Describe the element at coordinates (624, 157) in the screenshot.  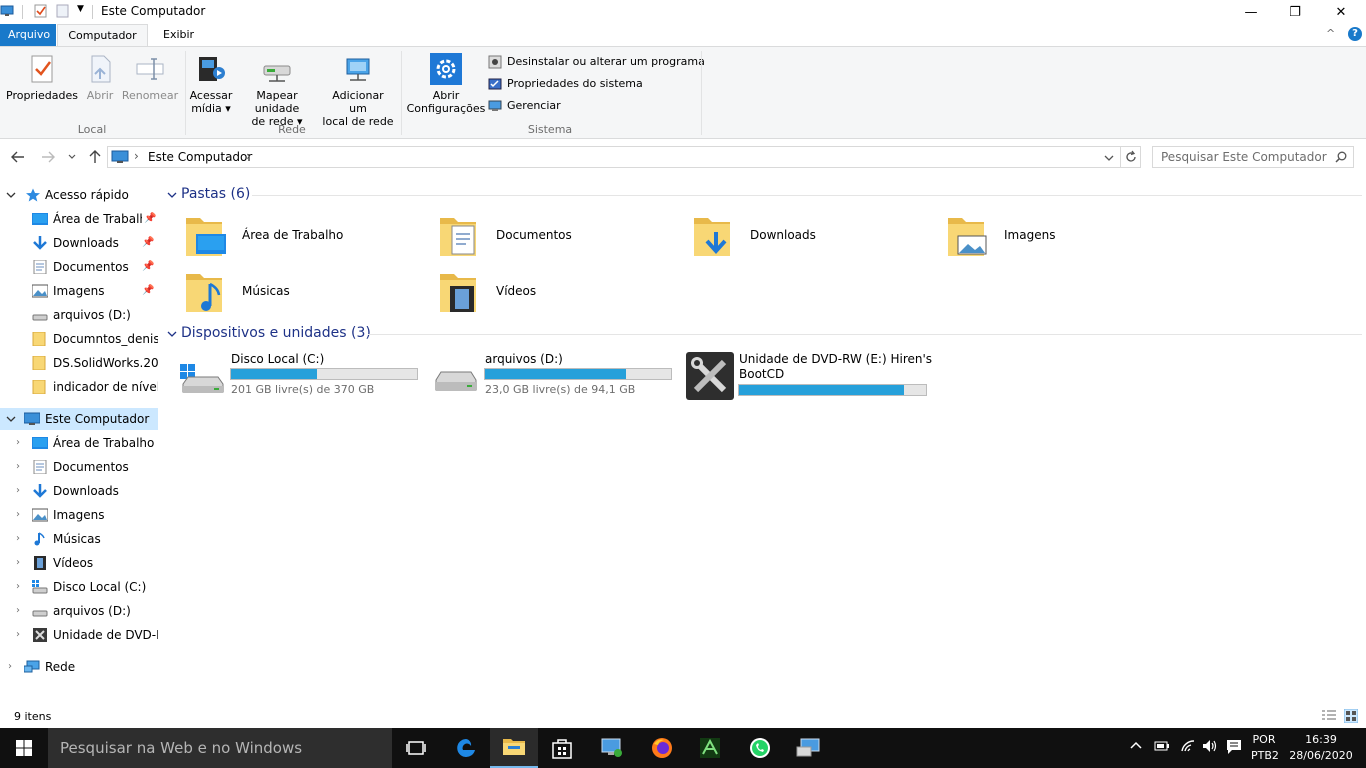
I see `address-bar: › Este Computador ›` at that location.